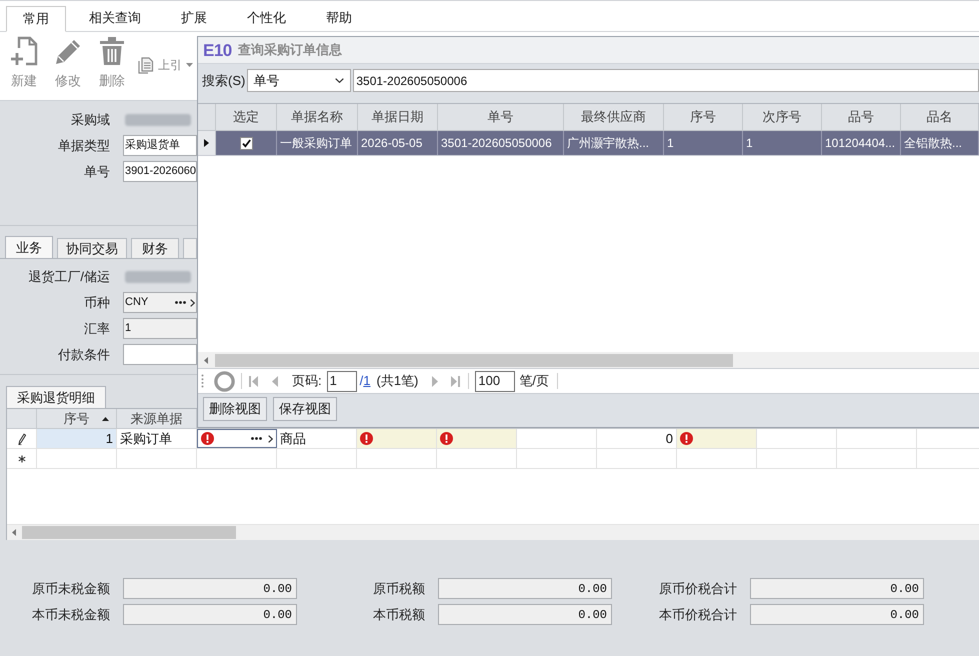 The width and height of the screenshot is (979, 656). Describe the element at coordinates (160, 171) in the screenshot. I see `text-field: 3901-2026060` at that location.